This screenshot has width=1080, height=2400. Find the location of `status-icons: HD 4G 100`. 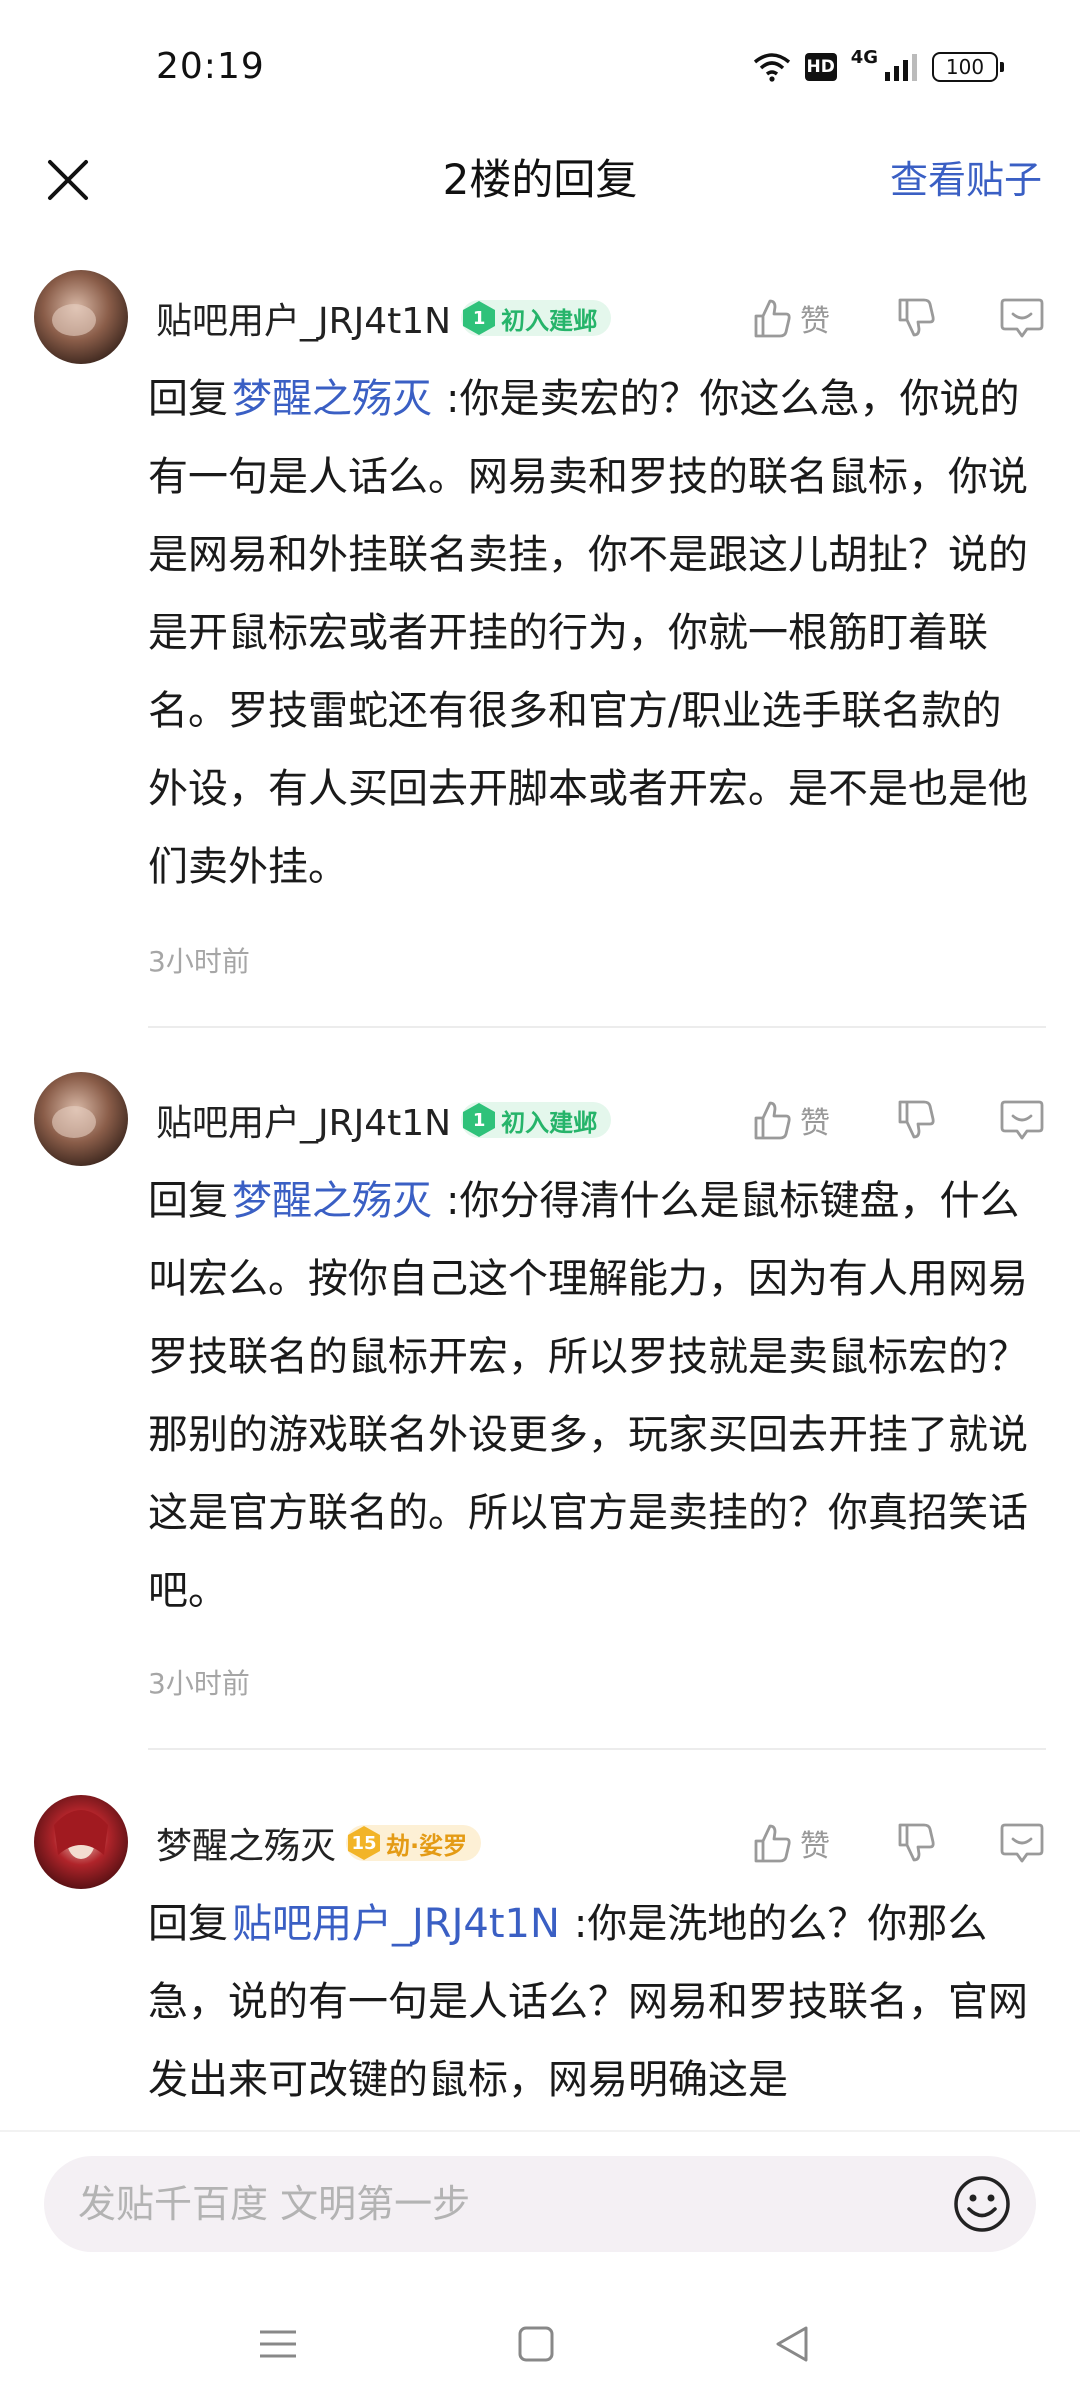

status-icons: HD 4G 100 is located at coordinates (878, 64).